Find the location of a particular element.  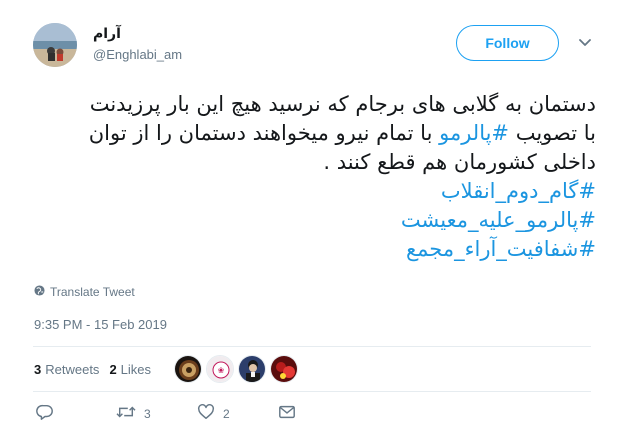

hashtag-link: #پالرمو is located at coordinates (474, 133).